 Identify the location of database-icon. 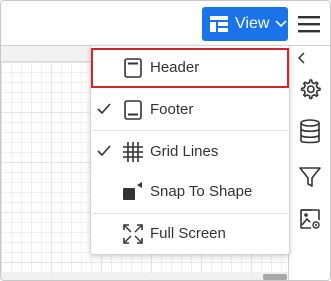
(310, 132).